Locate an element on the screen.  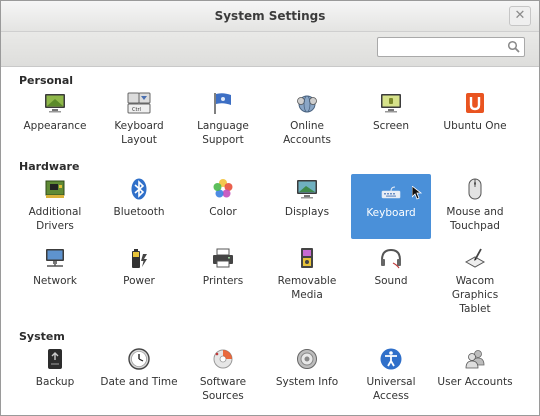
bluetooth-icon is located at coordinates (139, 189).